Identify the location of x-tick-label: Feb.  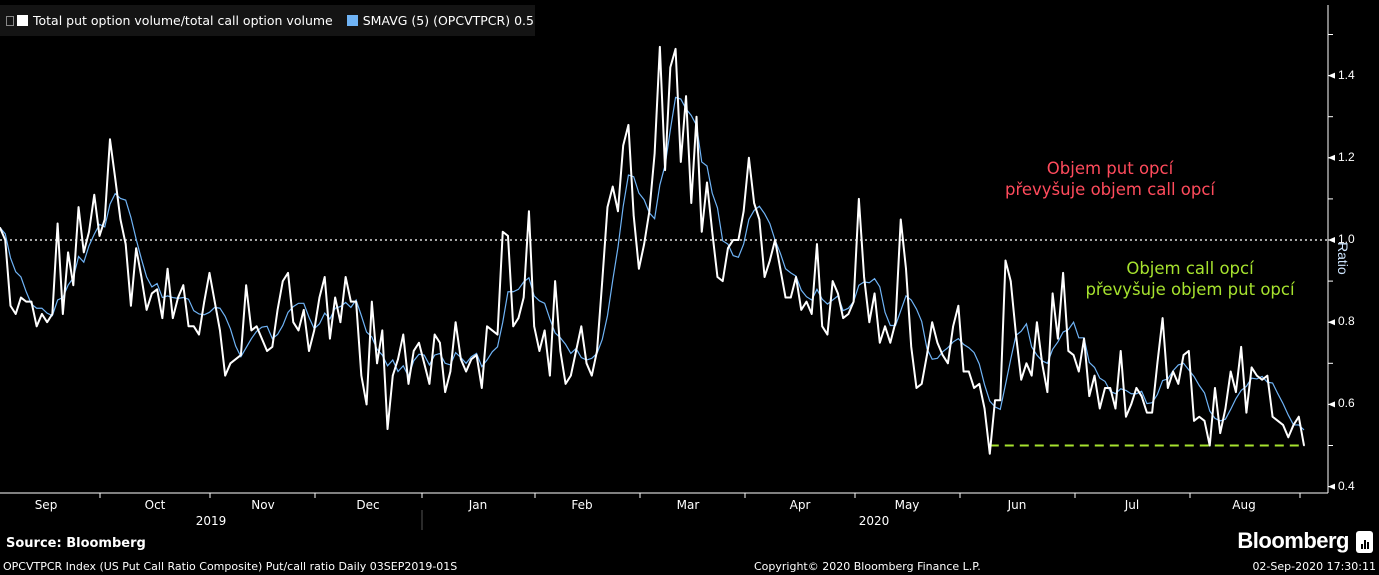
(582, 505).